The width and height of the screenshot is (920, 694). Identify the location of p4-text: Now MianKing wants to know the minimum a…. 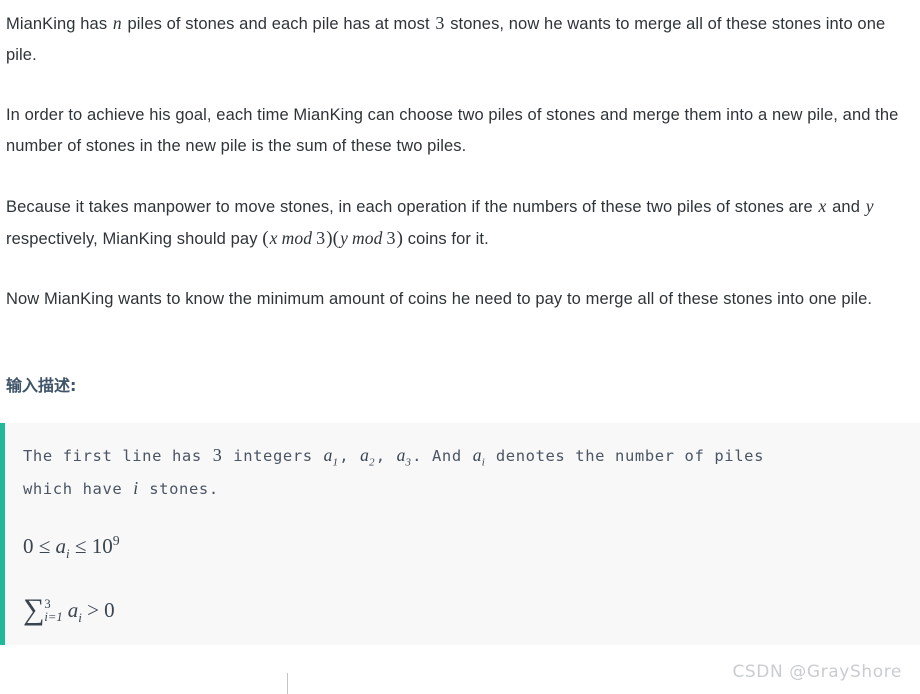
(439, 299).